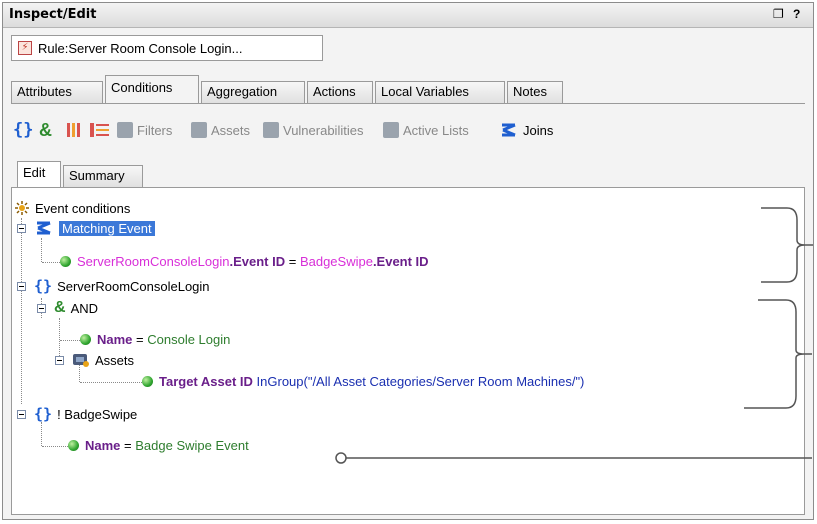 This screenshot has height=524, width=817. Describe the element at coordinates (573, 458) in the screenshot. I see `annotation-pointer-event2` at that location.